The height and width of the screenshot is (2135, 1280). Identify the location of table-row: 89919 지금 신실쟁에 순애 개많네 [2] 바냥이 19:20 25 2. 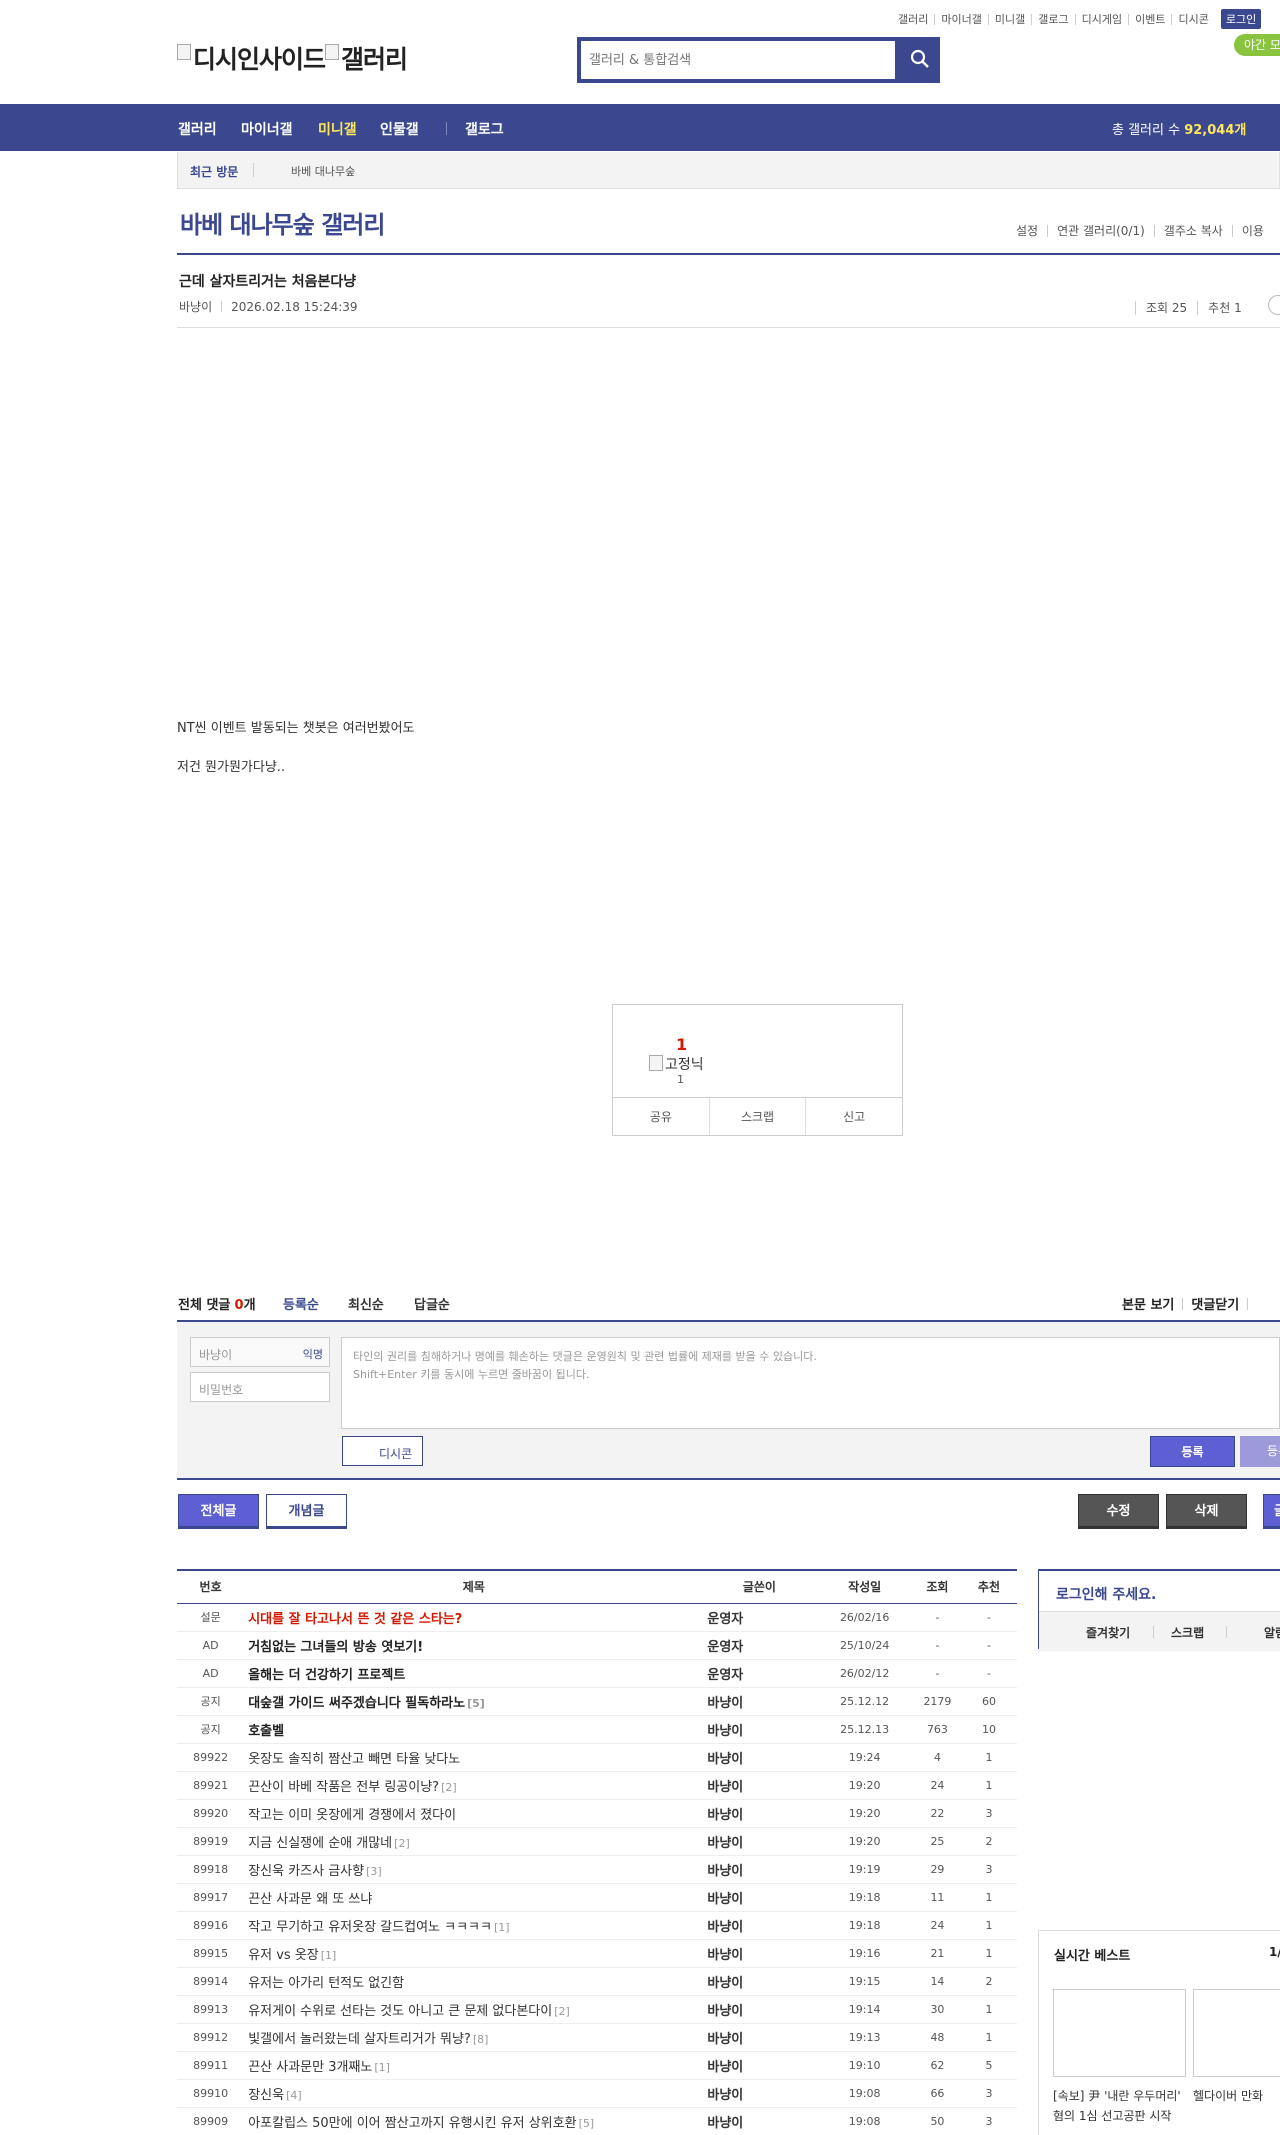
(597, 1841).